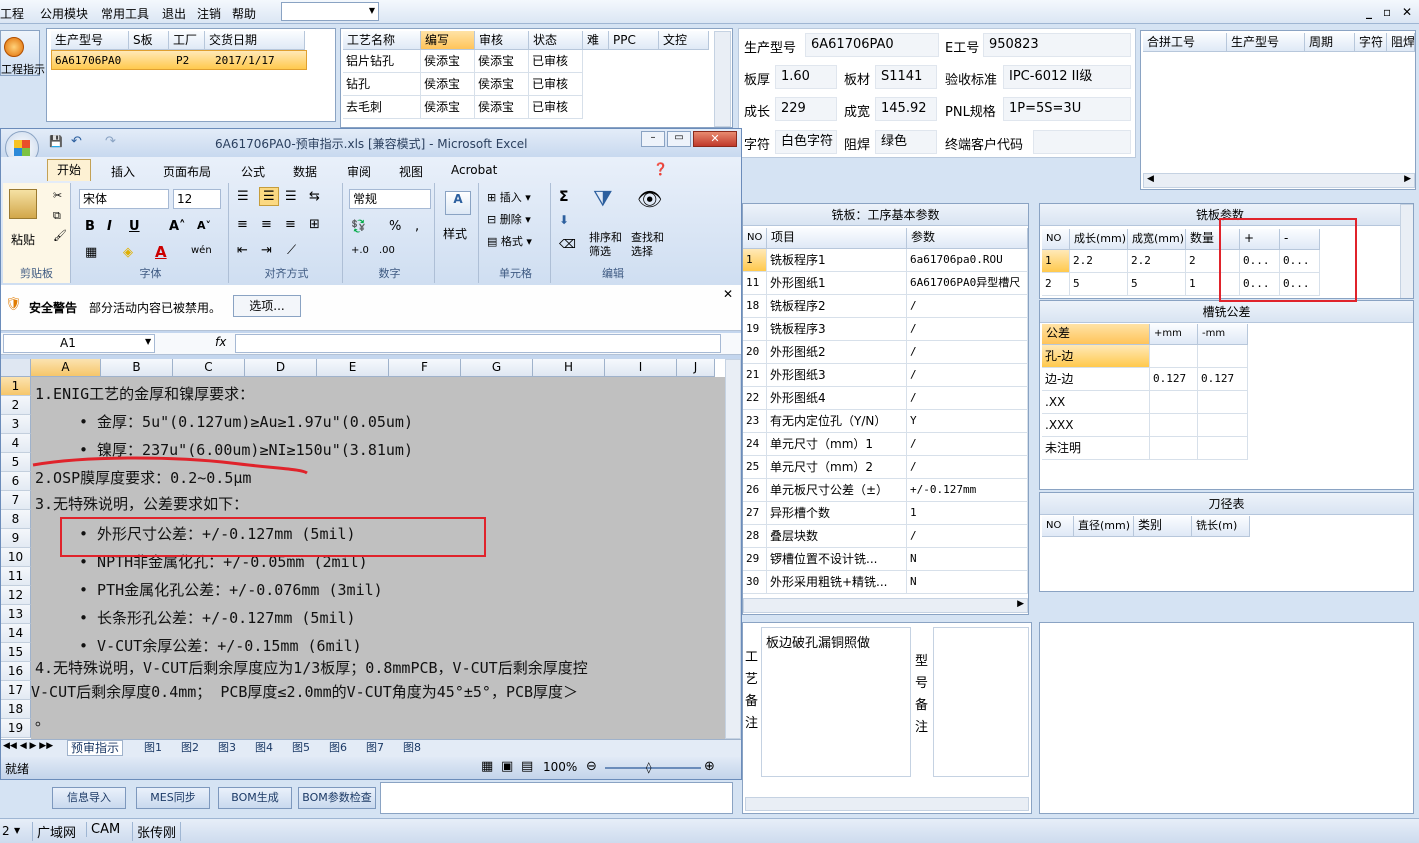 Image resolution: width=1419 pixels, height=843 pixels. What do you see at coordinates (1096, 334) in the screenshot?
I see `col-header: 公差` at bounding box center [1096, 334].